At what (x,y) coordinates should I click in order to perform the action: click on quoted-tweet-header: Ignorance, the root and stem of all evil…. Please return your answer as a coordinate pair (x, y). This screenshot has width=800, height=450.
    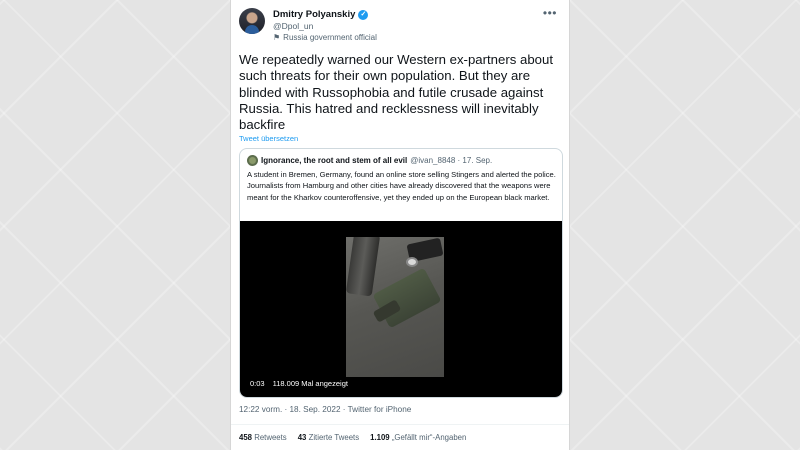
    Looking at the image, I should click on (369, 160).